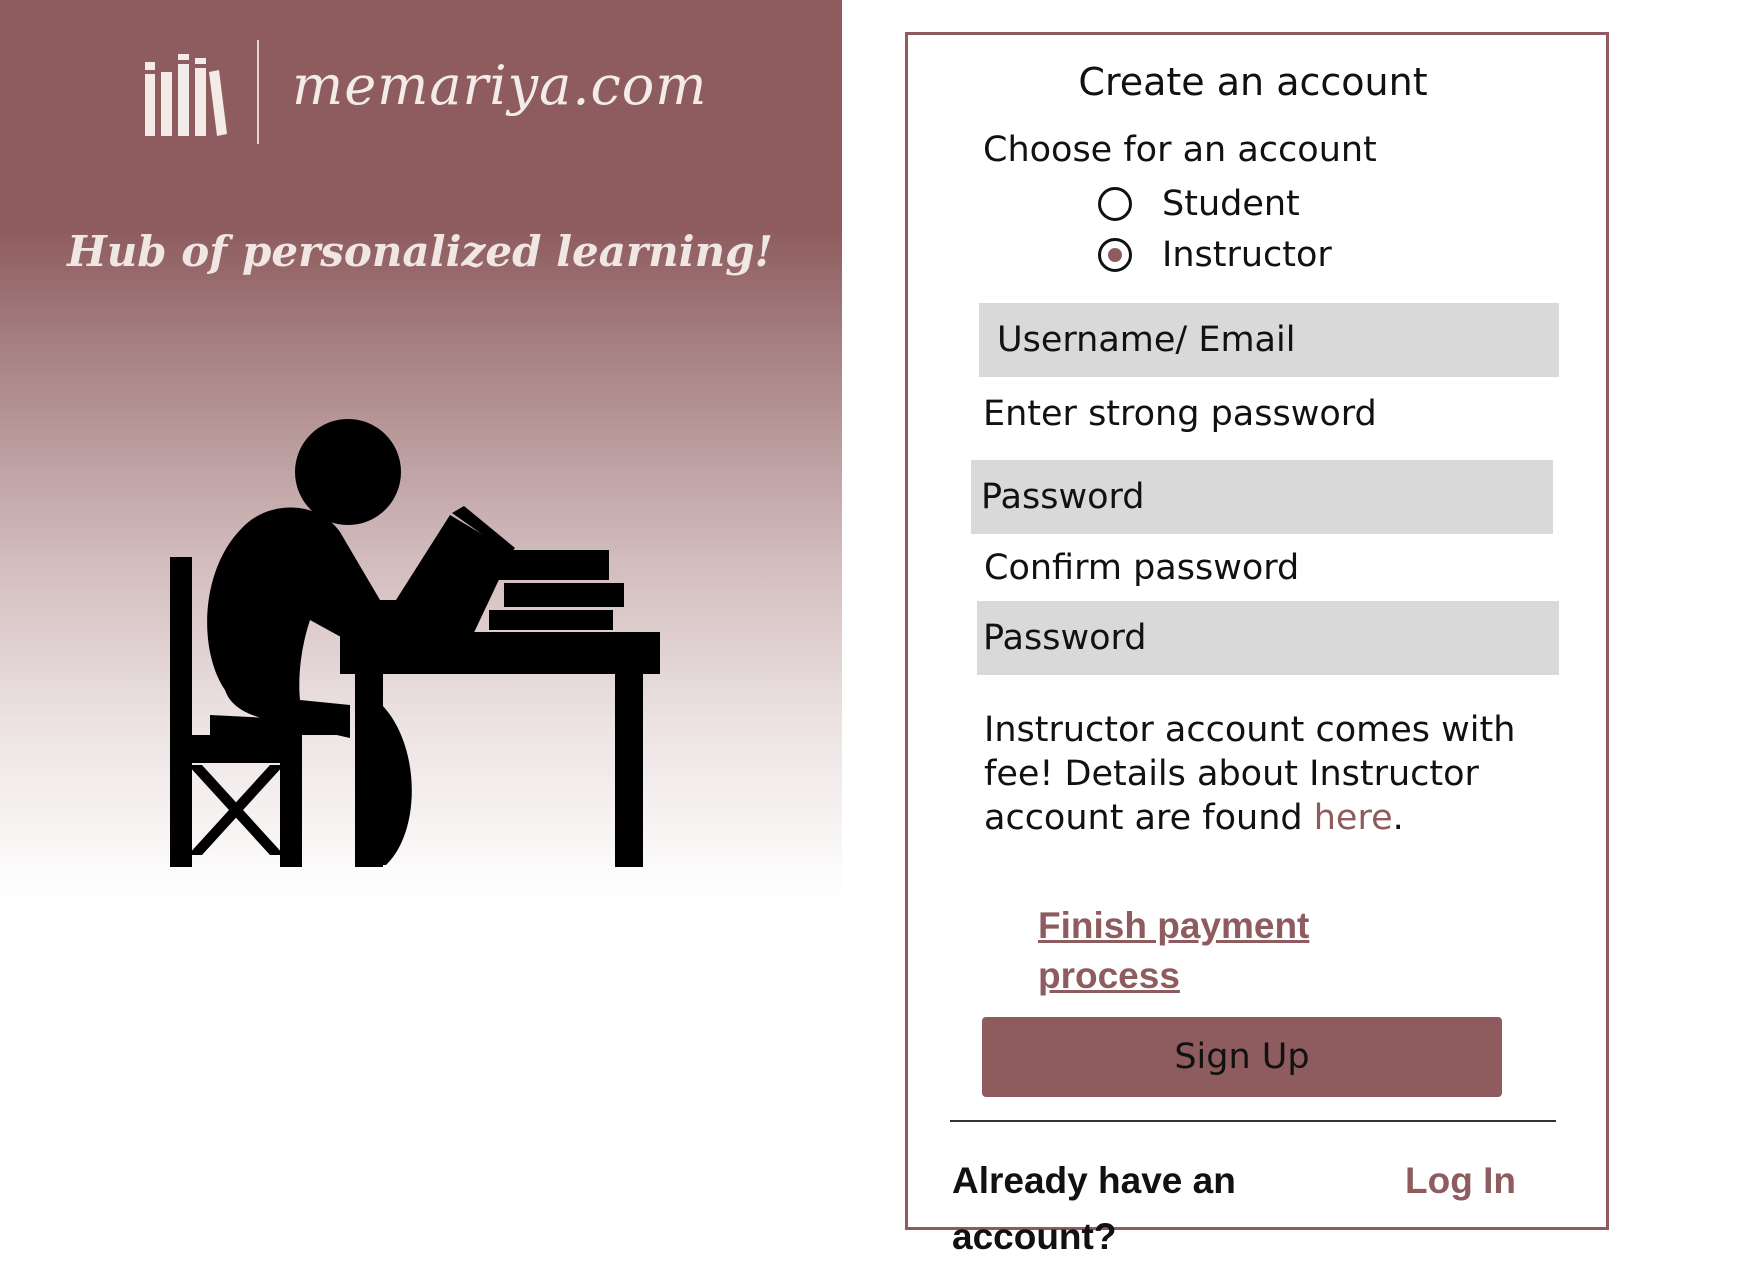 This screenshot has height=1272, width=1745. I want to click on radio-instructor: Instructor, so click(1298, 255).